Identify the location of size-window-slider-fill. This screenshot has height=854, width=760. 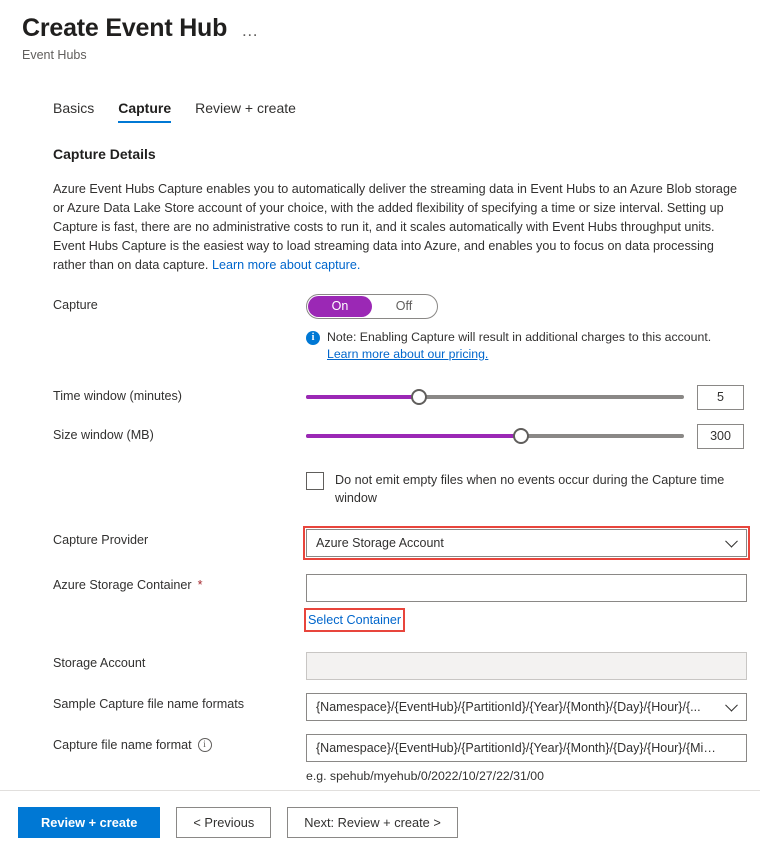
(414, 436).